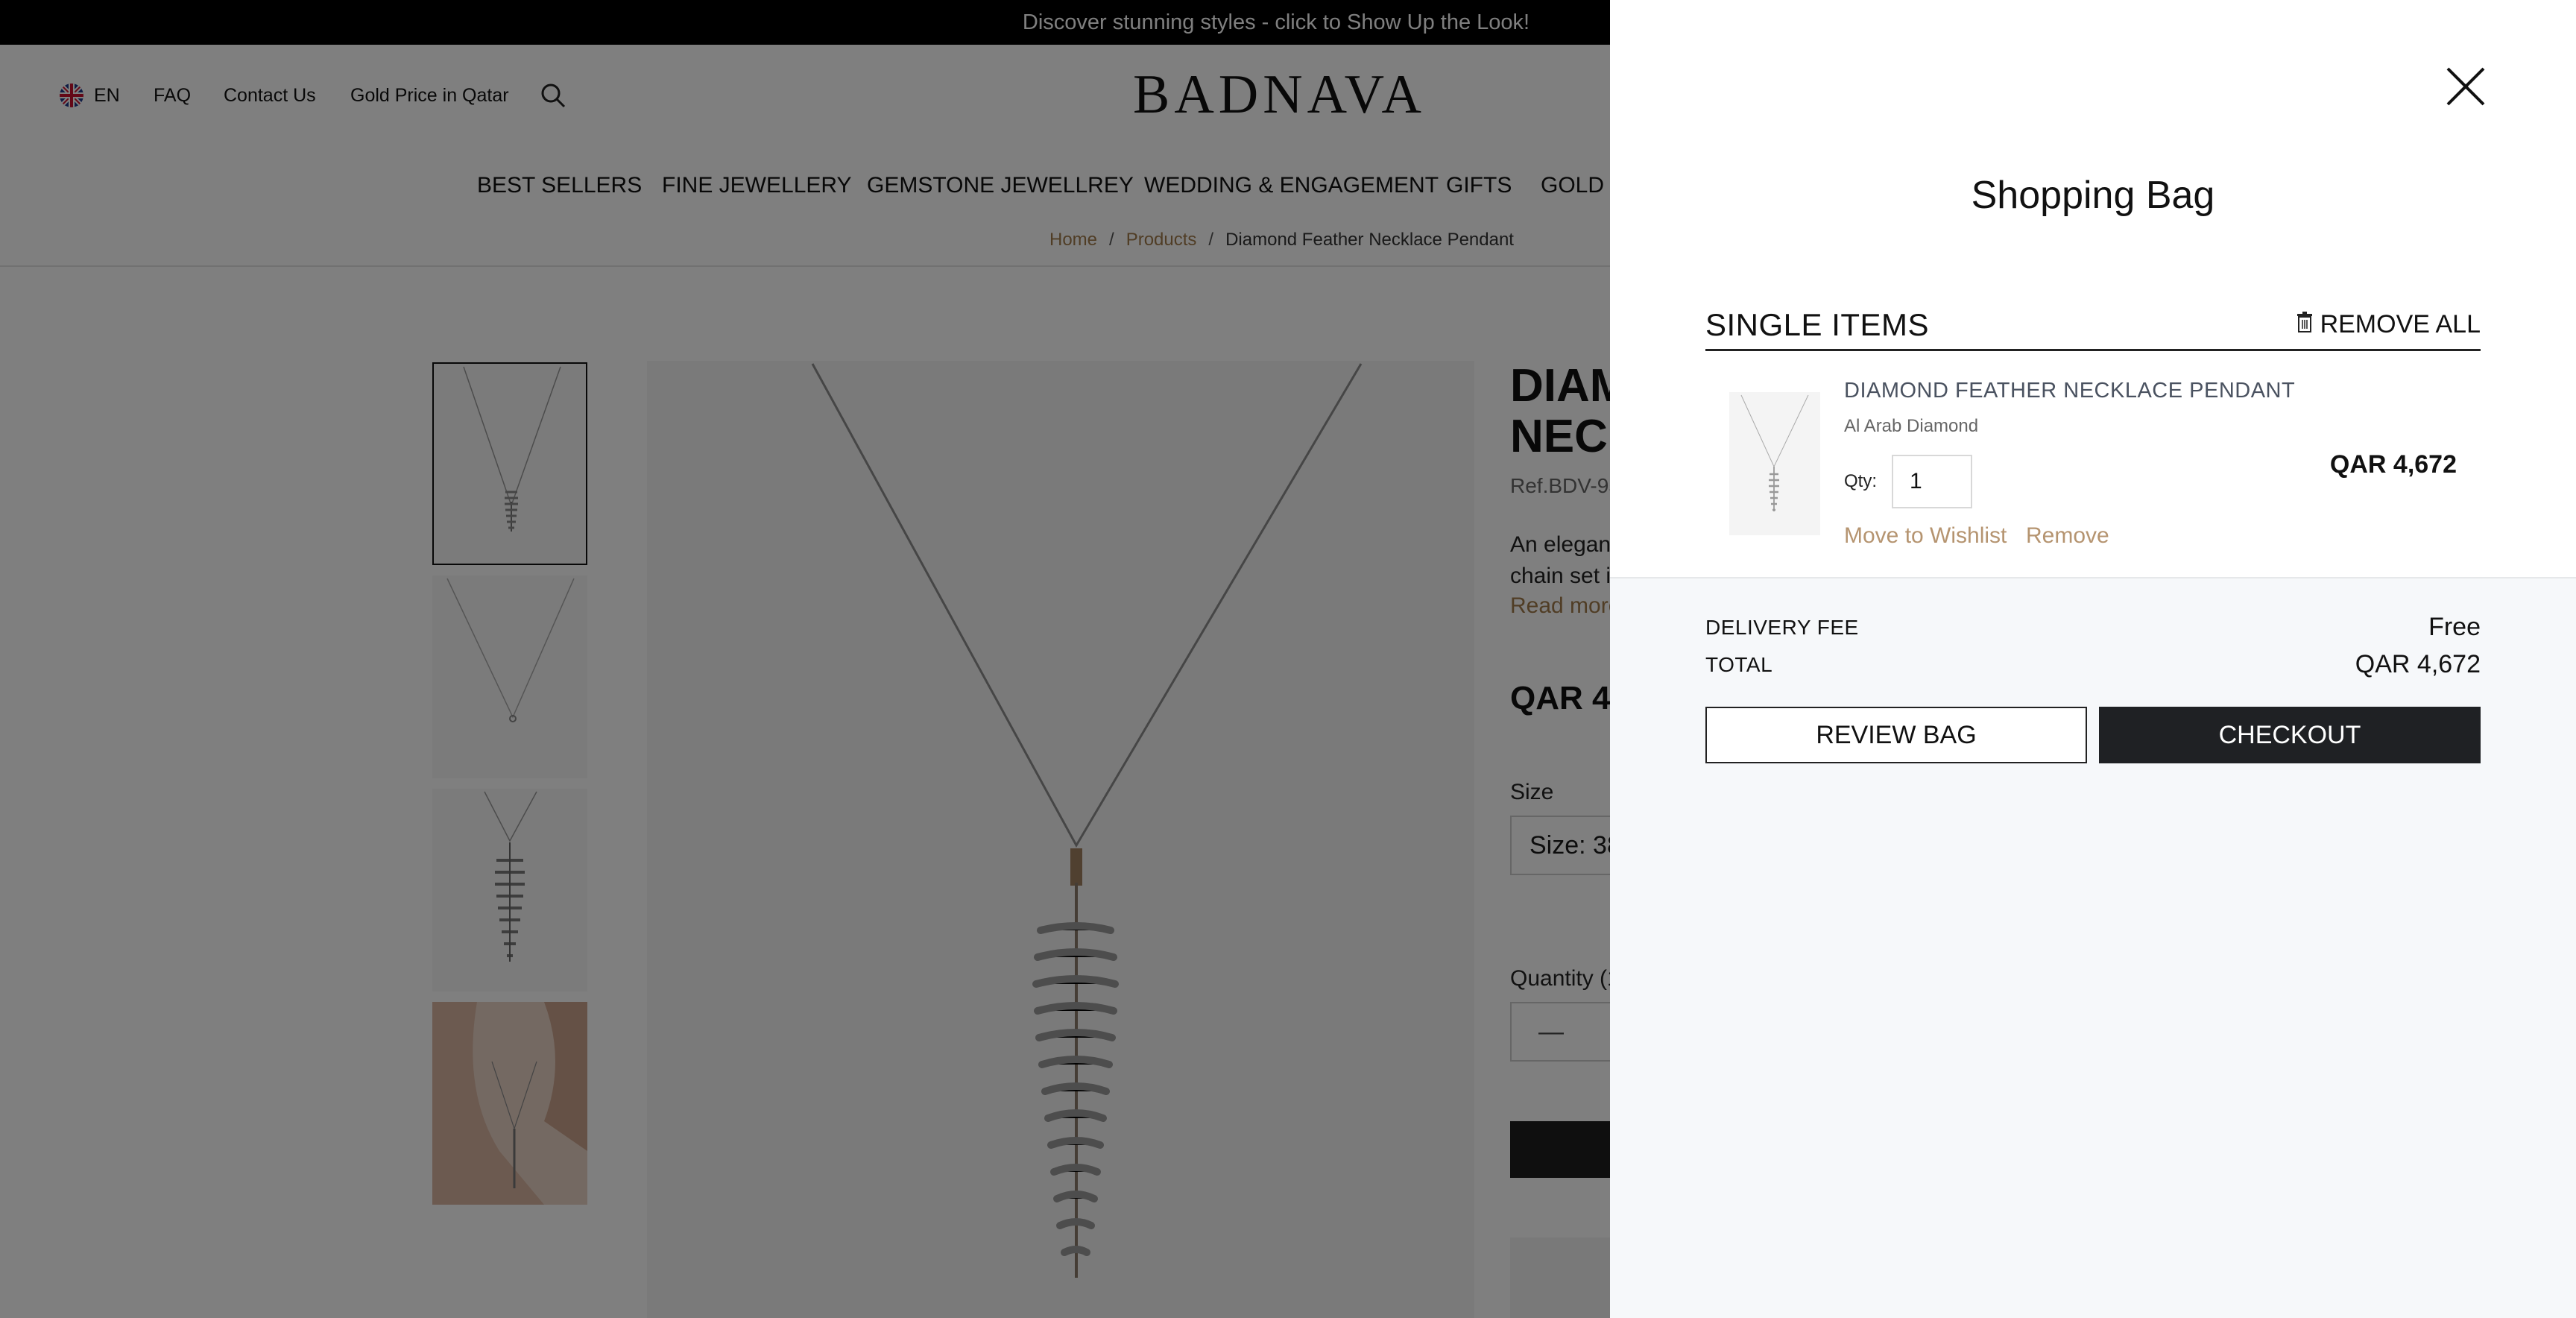 The height and width of the screenshot is (1318, 2576). What do you see at coordinates (2304, 324) in the screenshot?
I see `trash-icon` at bounding box center [2304, 324].